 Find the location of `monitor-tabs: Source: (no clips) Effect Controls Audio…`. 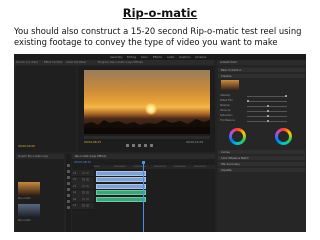

monitor-tabs: Source: (no clips) Effect Controls Audio… is located at coordinates (114, 62).